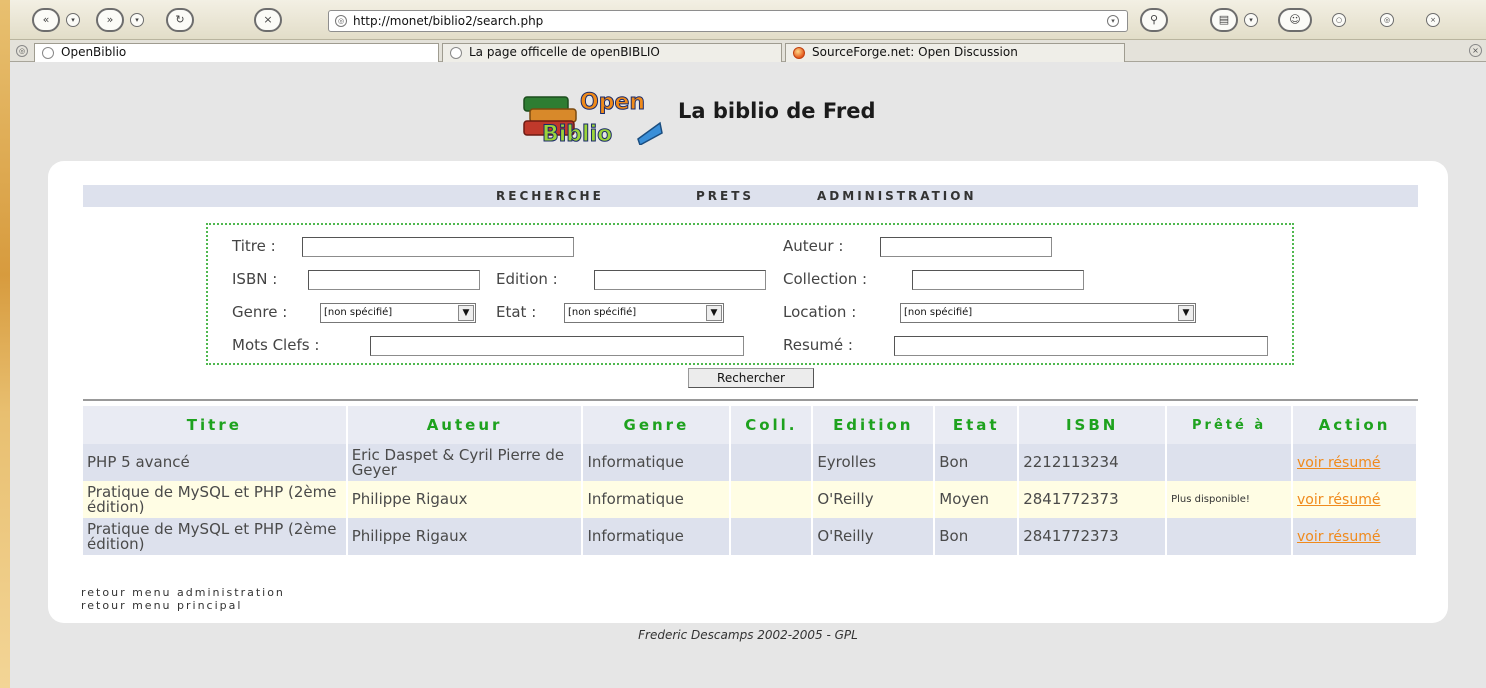 The height and width of the screenshot is (688, 1486). Describe the element at coordinates (46, 20) in the screenshot. I see `back-icon: «` at that location.